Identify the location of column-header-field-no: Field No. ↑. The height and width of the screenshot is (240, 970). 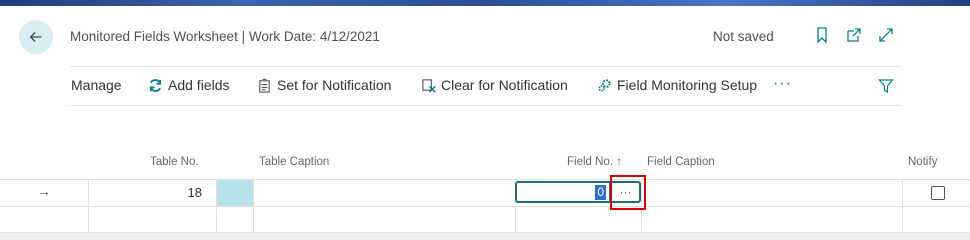
(594, 162).